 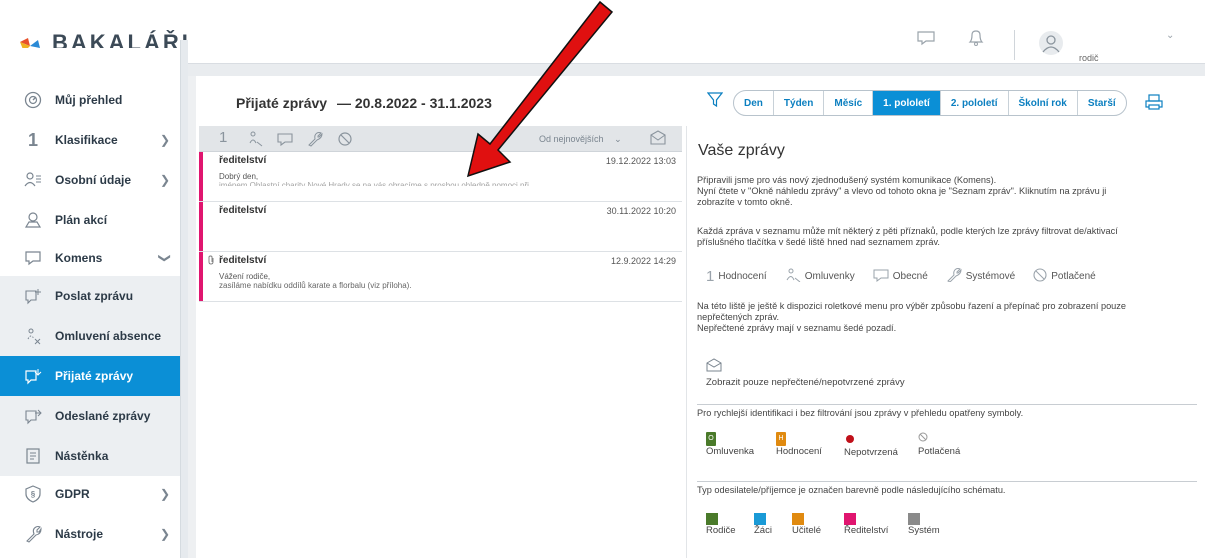 I want to click on message-preview-line1: Vážení rodiče,, so click(x=245, y=276).